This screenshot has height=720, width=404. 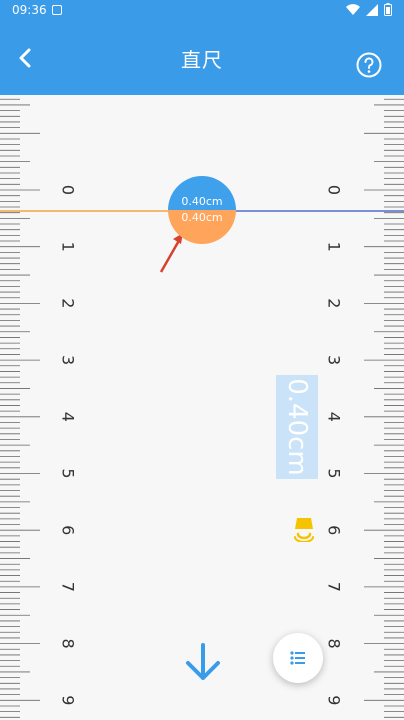 I want to click on ruler-number-right: 2, so click(x=334, y=303).